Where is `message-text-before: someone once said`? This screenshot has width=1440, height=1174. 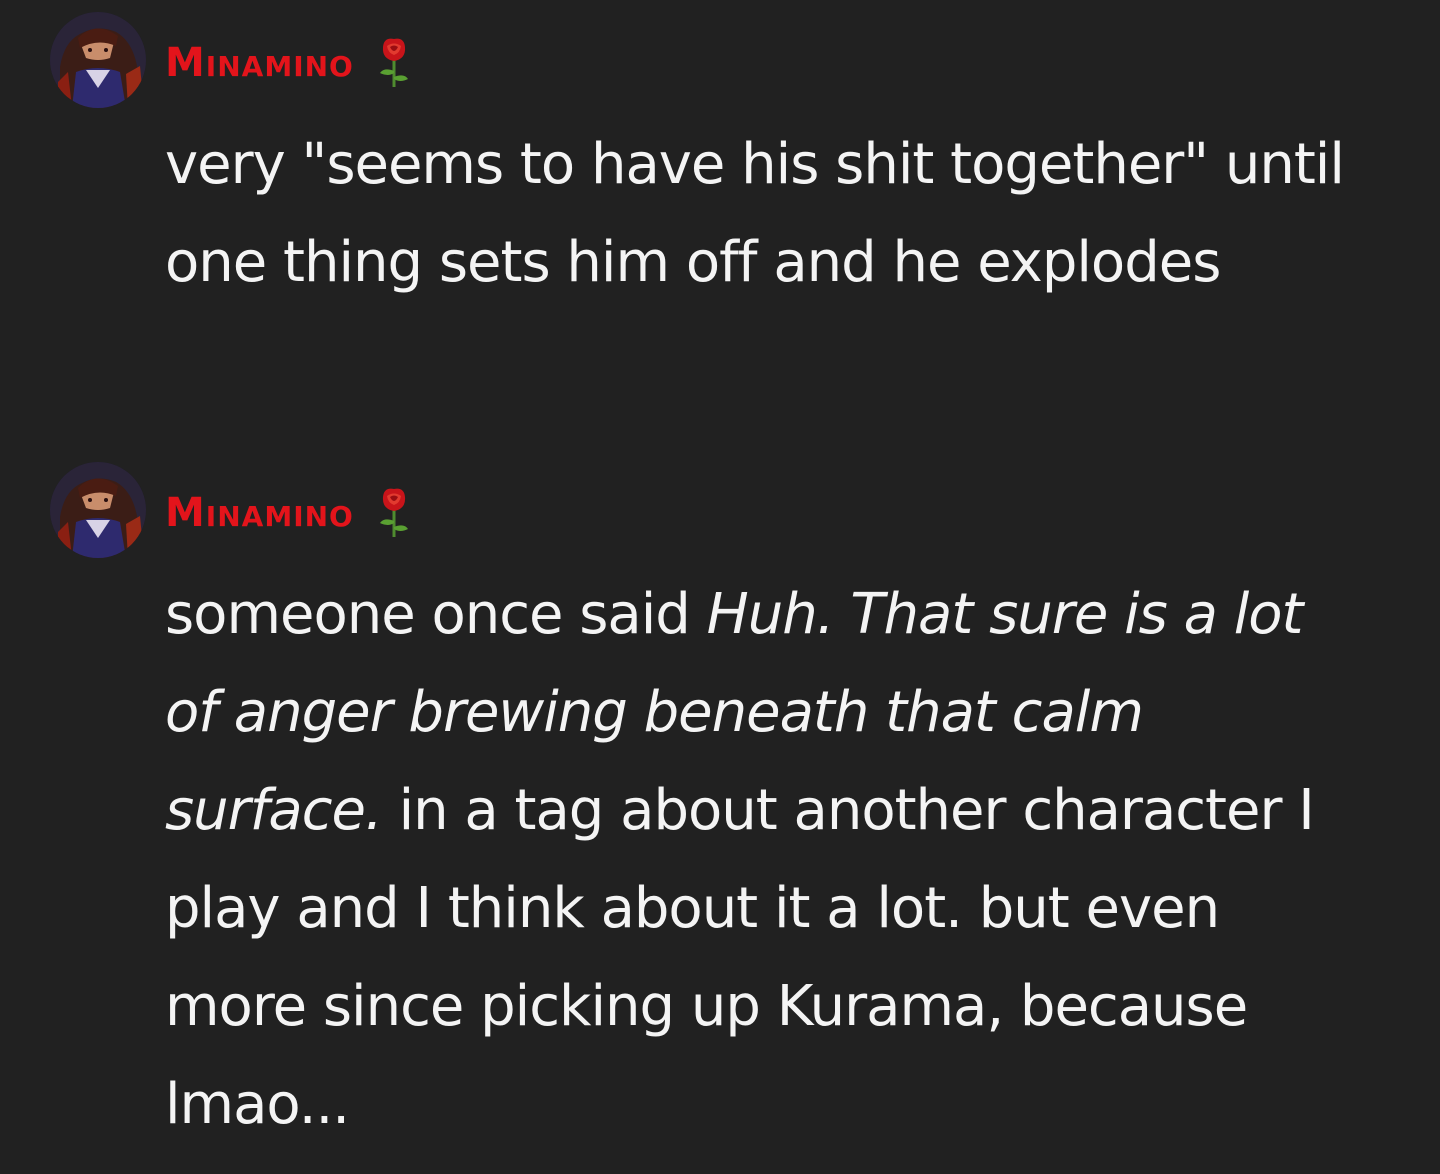
message-text-before: someone once said is located at coordinates (436, 614).